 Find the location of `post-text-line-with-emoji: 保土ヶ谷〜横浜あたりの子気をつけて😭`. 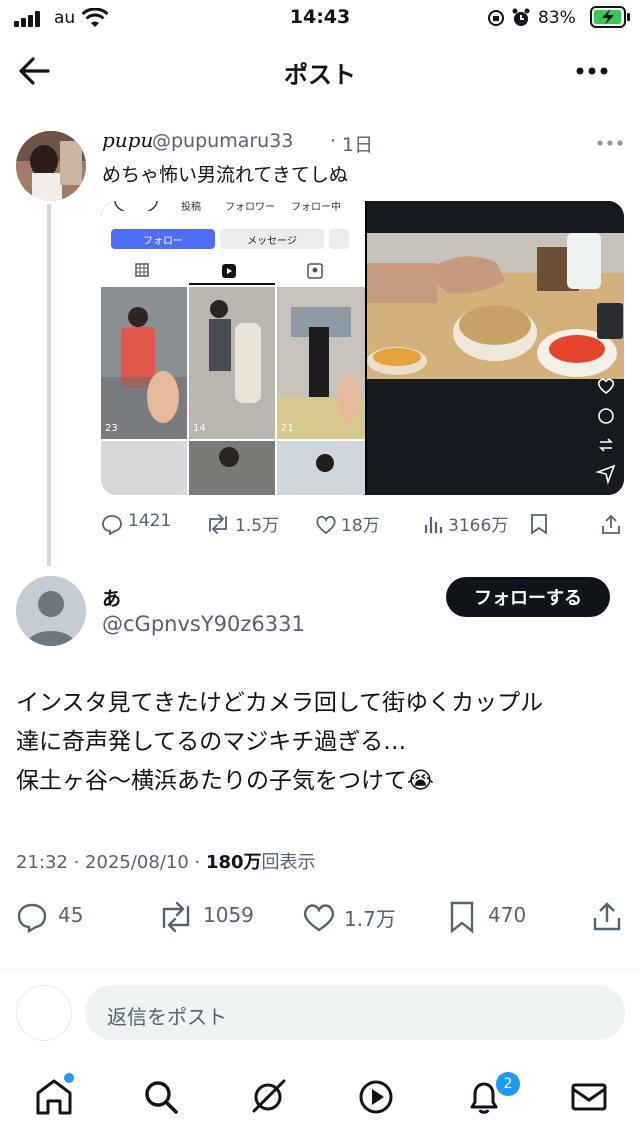

post-text-line-with-emoji: 保土ヶ谷〜横浜あたりの子気をつけて😭 is located at coordinates (321, 781).